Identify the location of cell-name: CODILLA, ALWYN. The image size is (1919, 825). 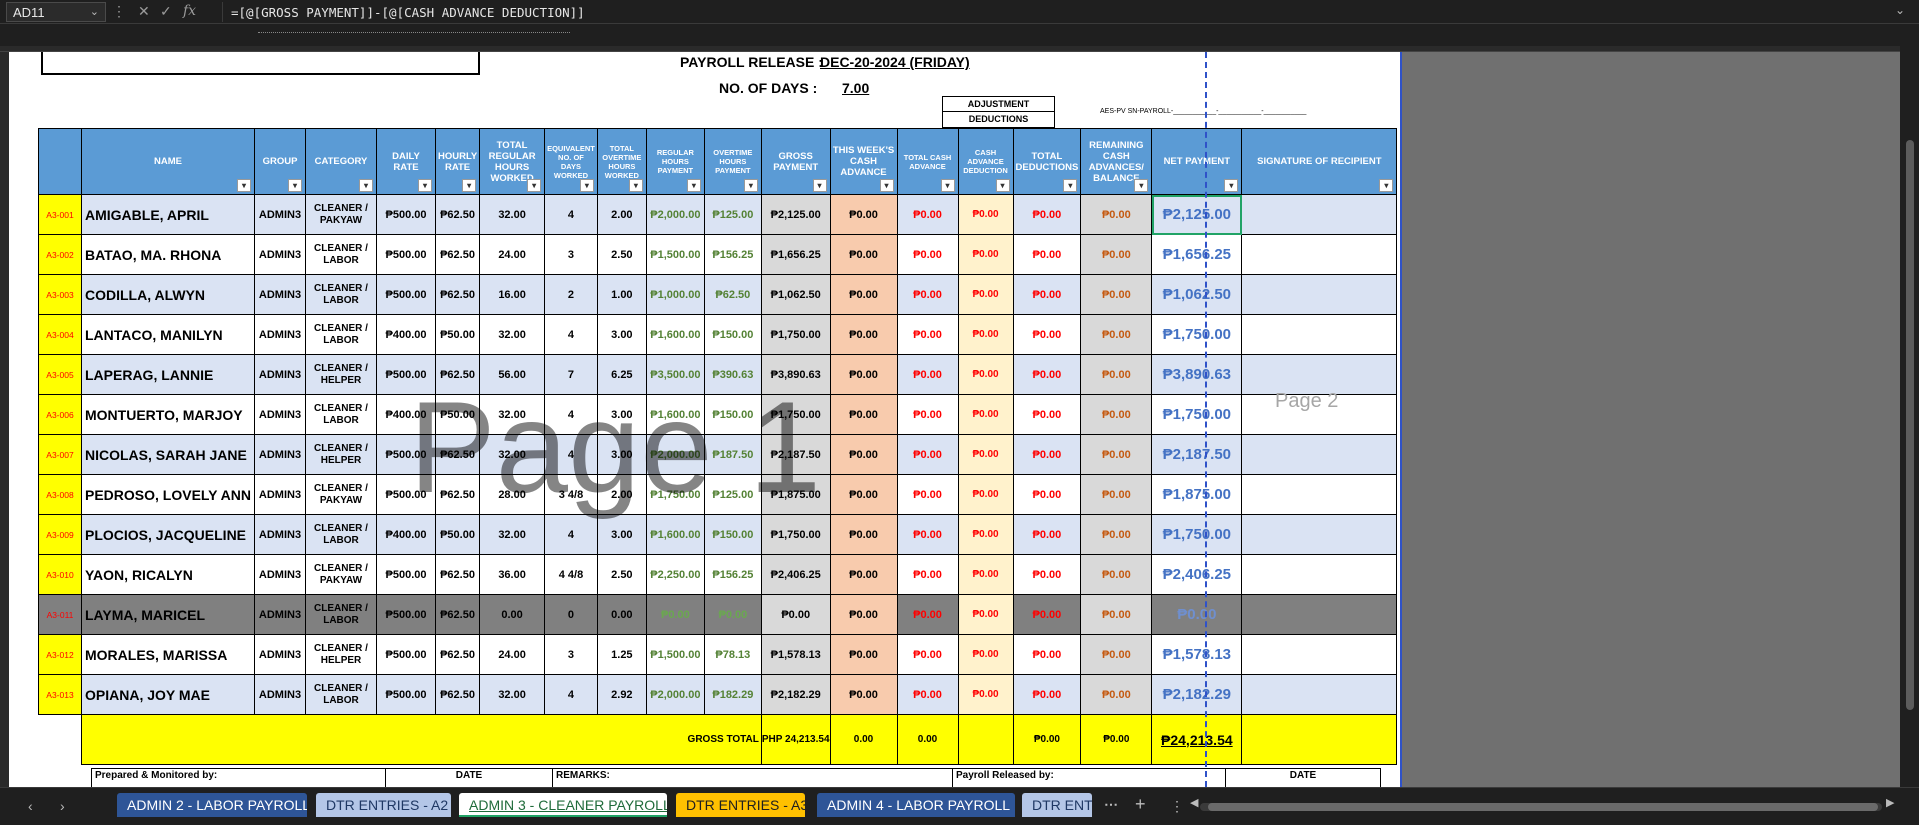
(168, 294).